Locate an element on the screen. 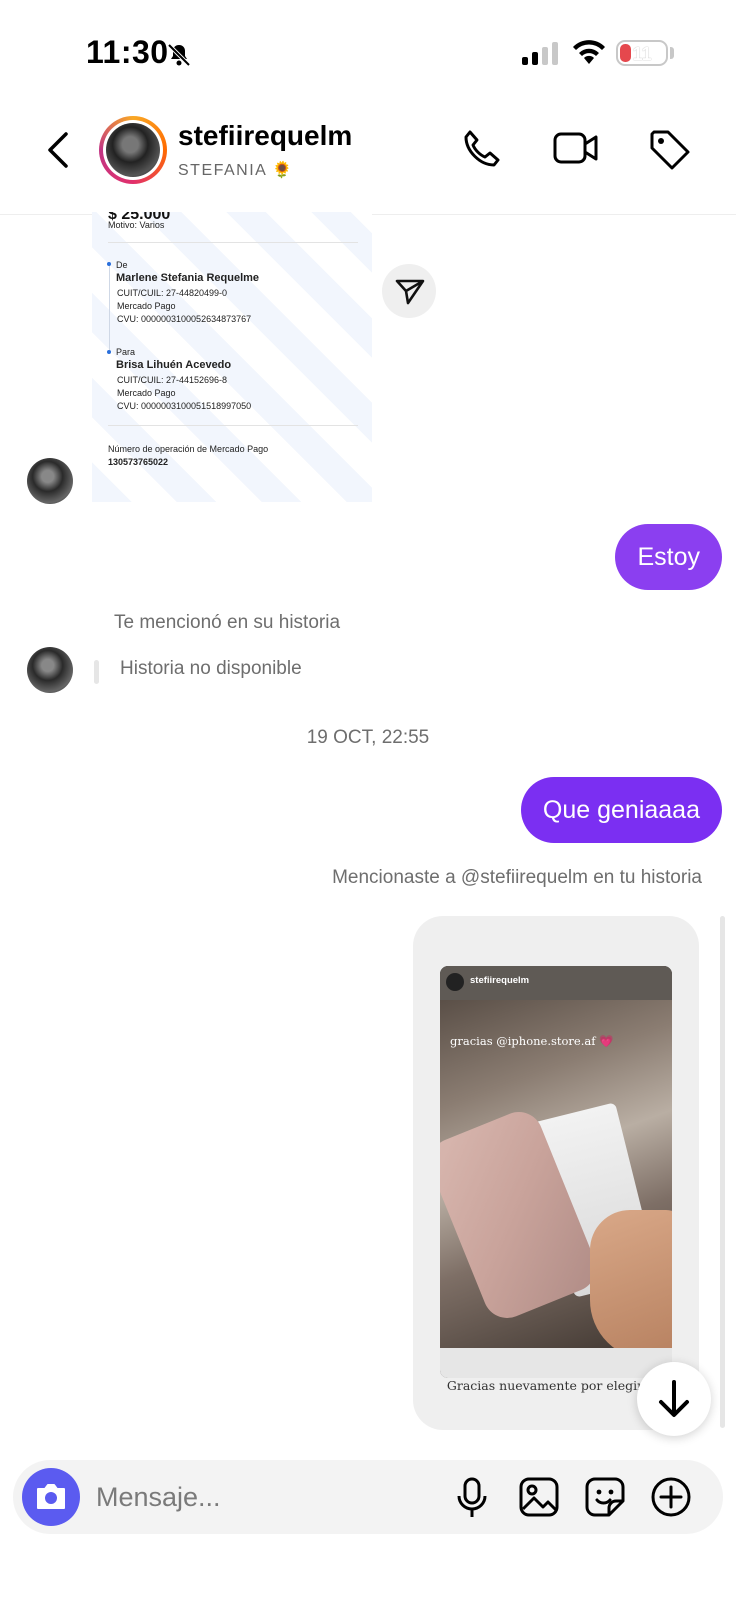 The height and width of the screenshot is (1600, 736). battery-cap is located at coordinates (672, 53).